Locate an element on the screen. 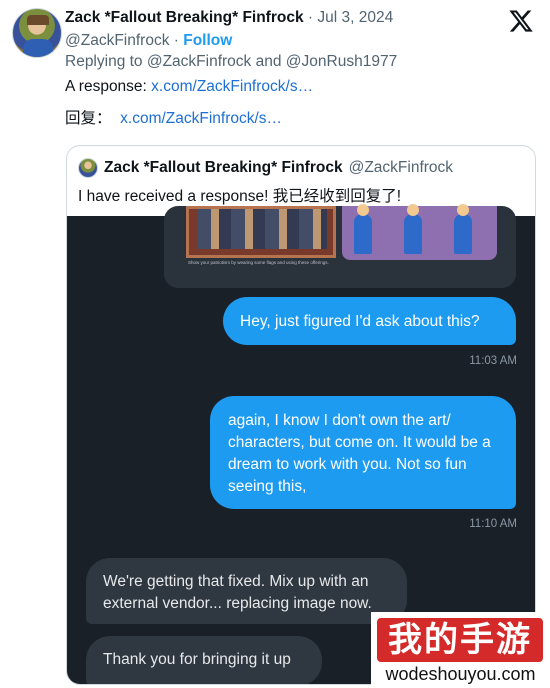  message-bubble-sent: Hey, just figured I'd ask about this? is located at coordinates (369, 321).